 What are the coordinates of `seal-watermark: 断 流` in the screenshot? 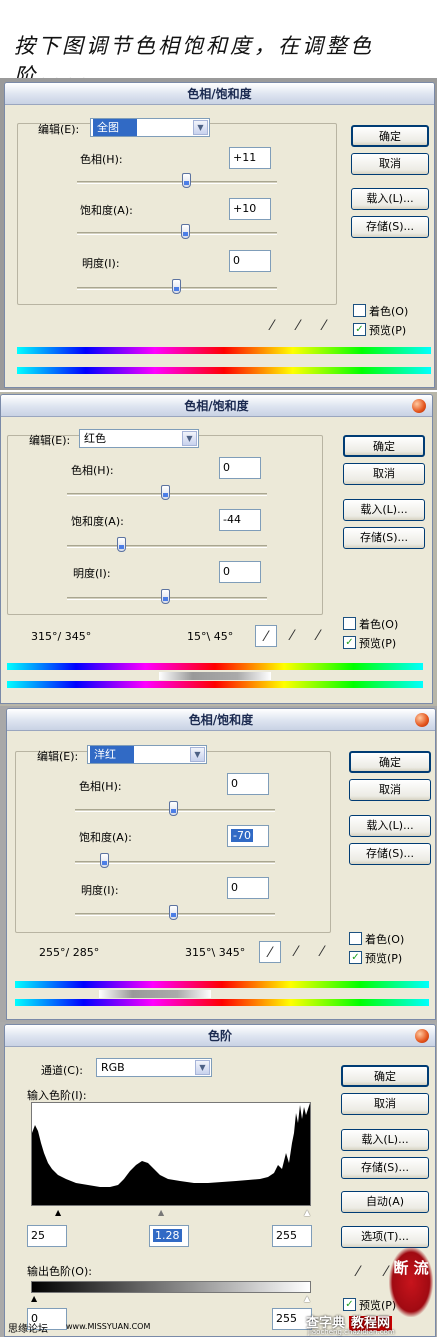 It's located at (411, 1282).